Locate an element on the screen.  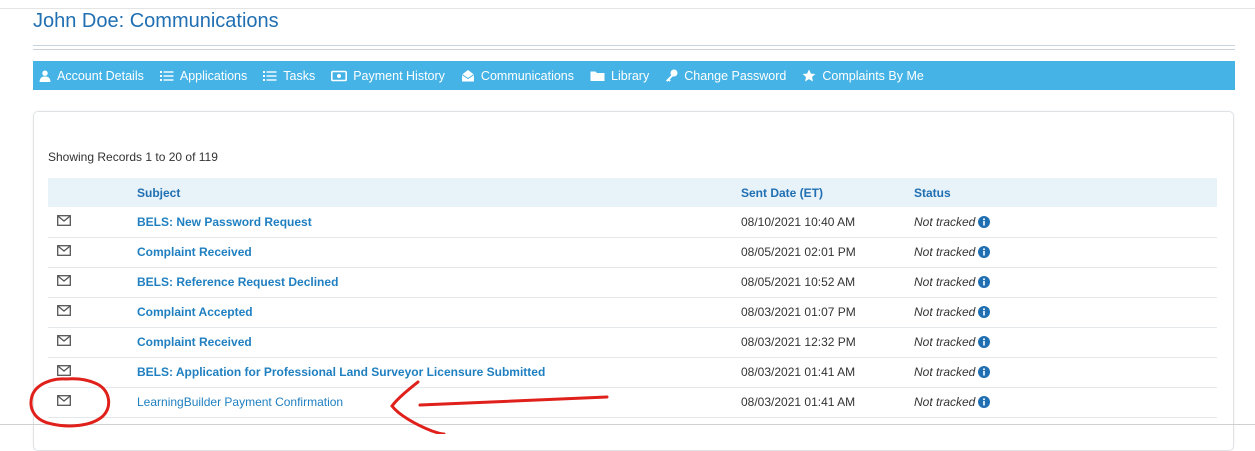
nav-account-details: Account Details is located at coordinates (91, 76).